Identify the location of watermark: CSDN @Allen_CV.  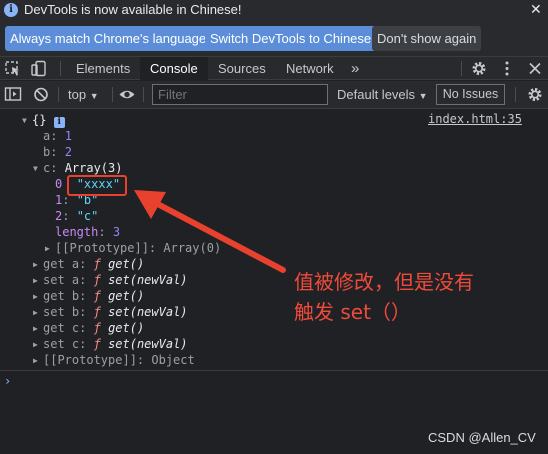
(482, 437).